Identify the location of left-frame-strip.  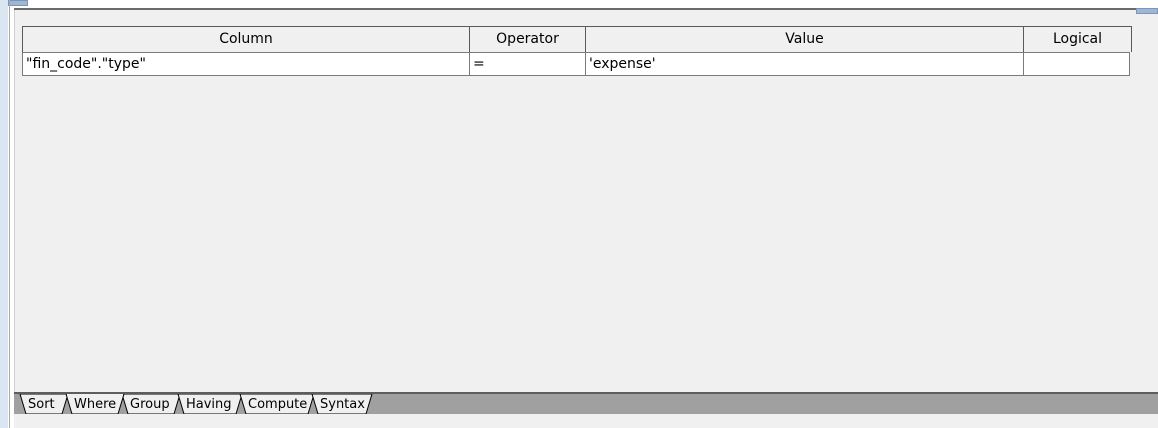
(4, 214).